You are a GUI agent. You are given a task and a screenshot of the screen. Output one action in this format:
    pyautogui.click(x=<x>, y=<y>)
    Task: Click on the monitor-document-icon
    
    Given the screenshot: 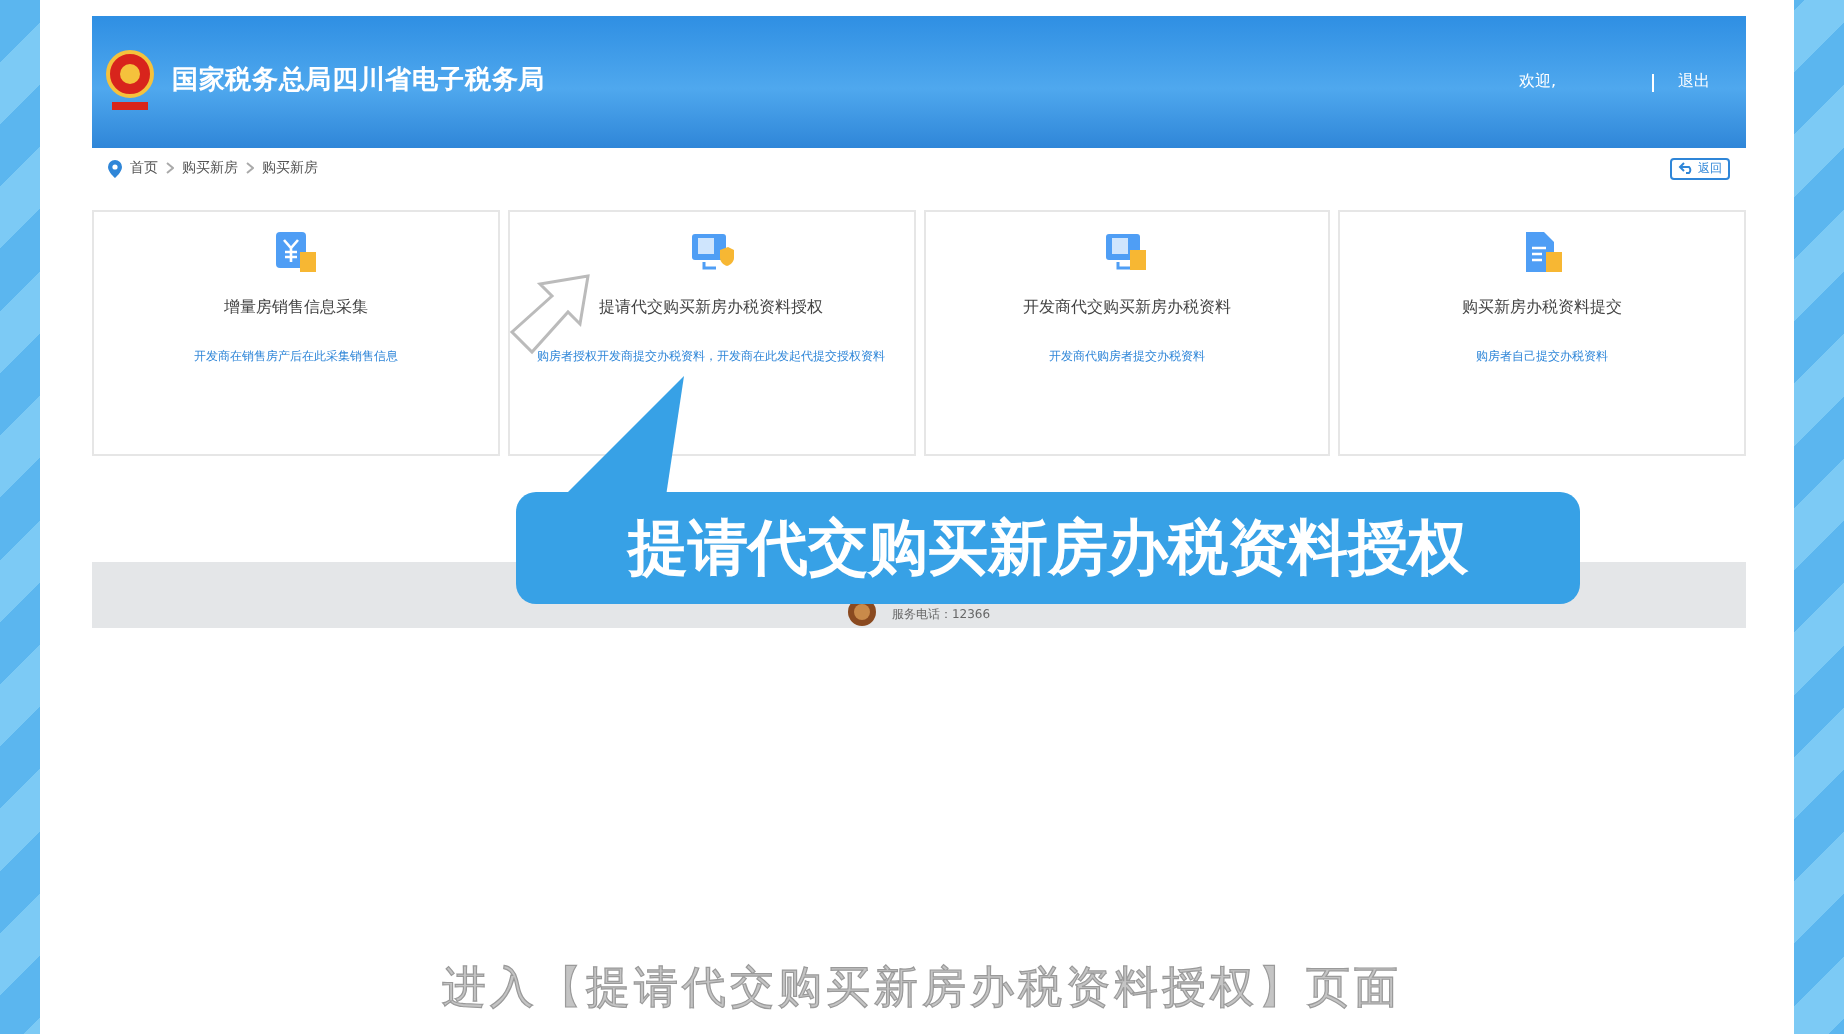 What is the action you would take?
    pyautogui.click(x=1126, y=252)
    